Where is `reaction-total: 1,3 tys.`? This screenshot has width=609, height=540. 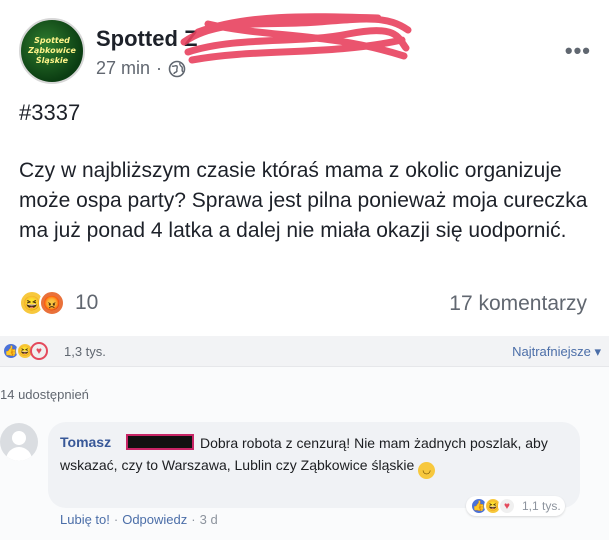 reaction-total: 1,3 tys. is located at coordinates (85, 351).